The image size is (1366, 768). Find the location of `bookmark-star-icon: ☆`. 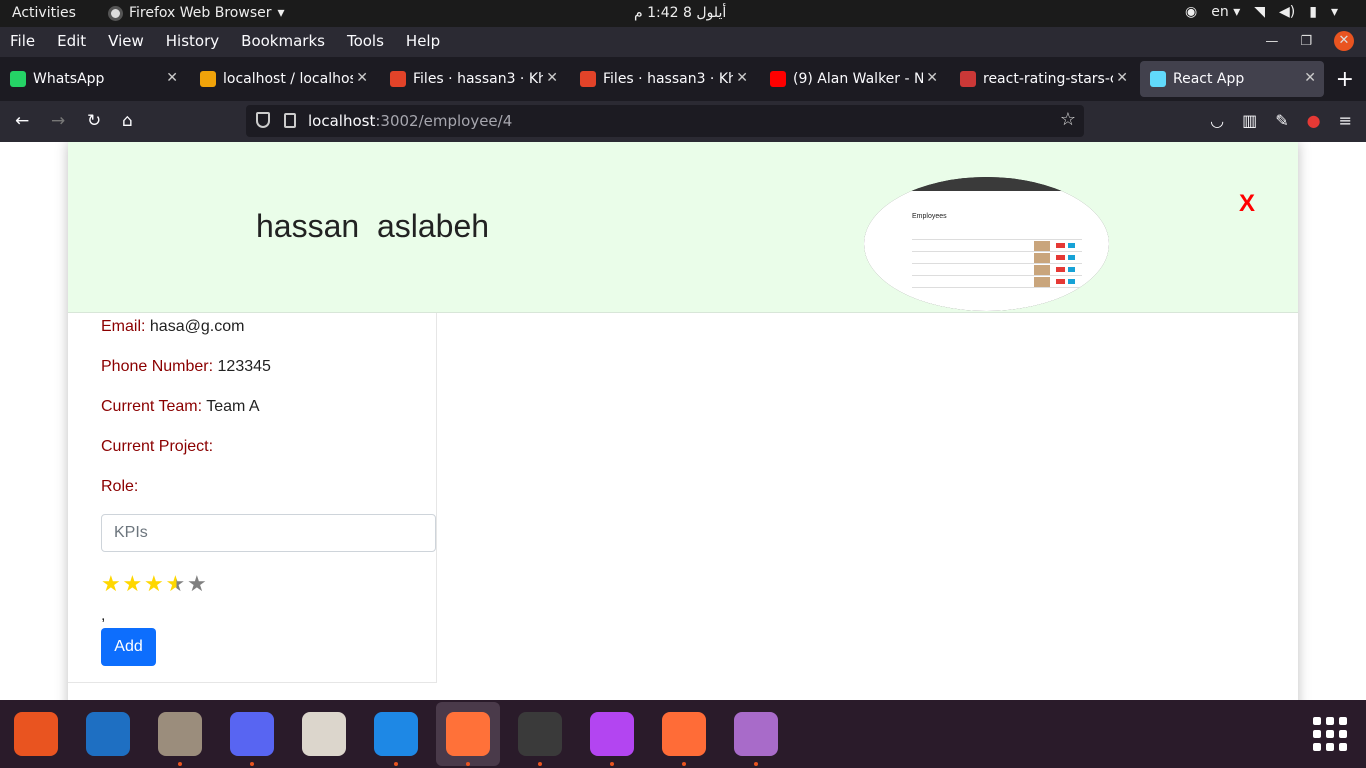

bookmark-star-icon: ☆ is located at coordinates (1068, 119).